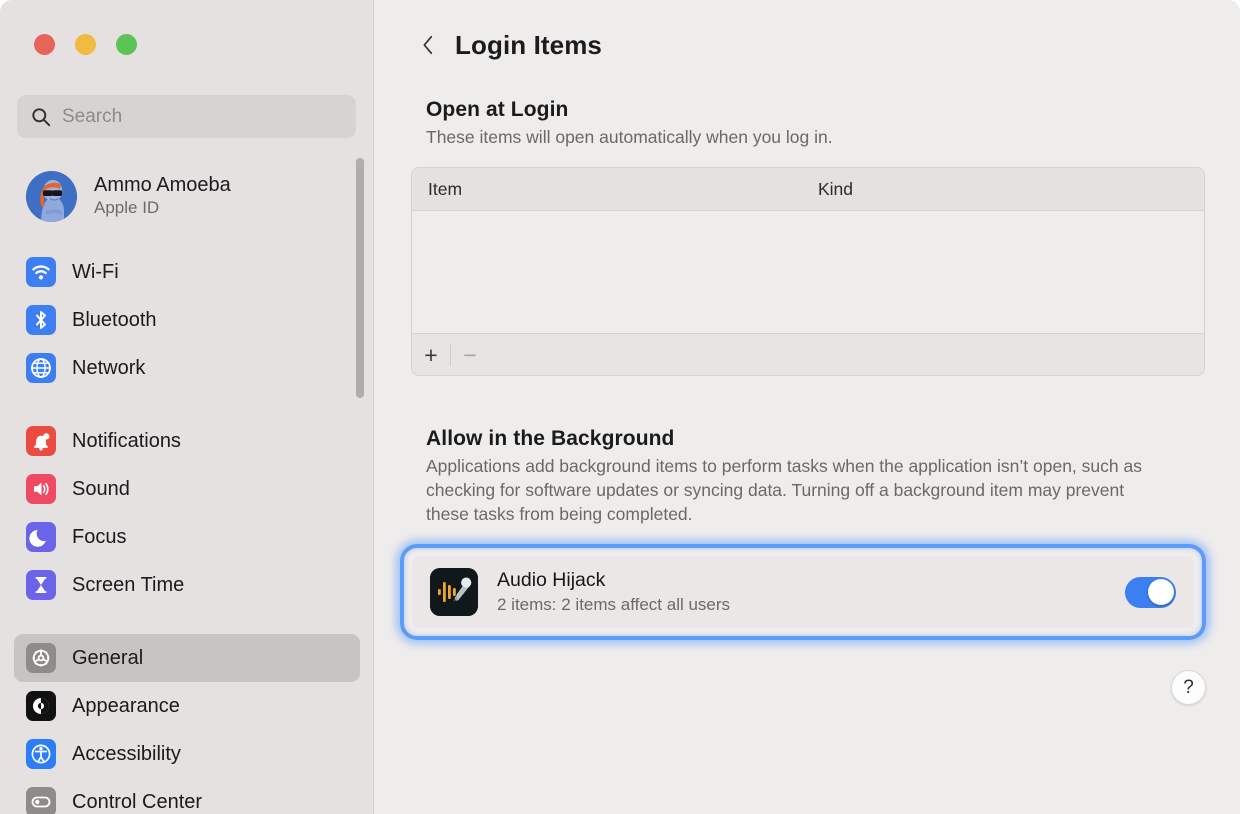 Image resolution: width=1240 pixels, height=814 pixels. Describe the element at coordinates (470, 354) in the screenshot. I see `remove-login-item-button: −` at that location.